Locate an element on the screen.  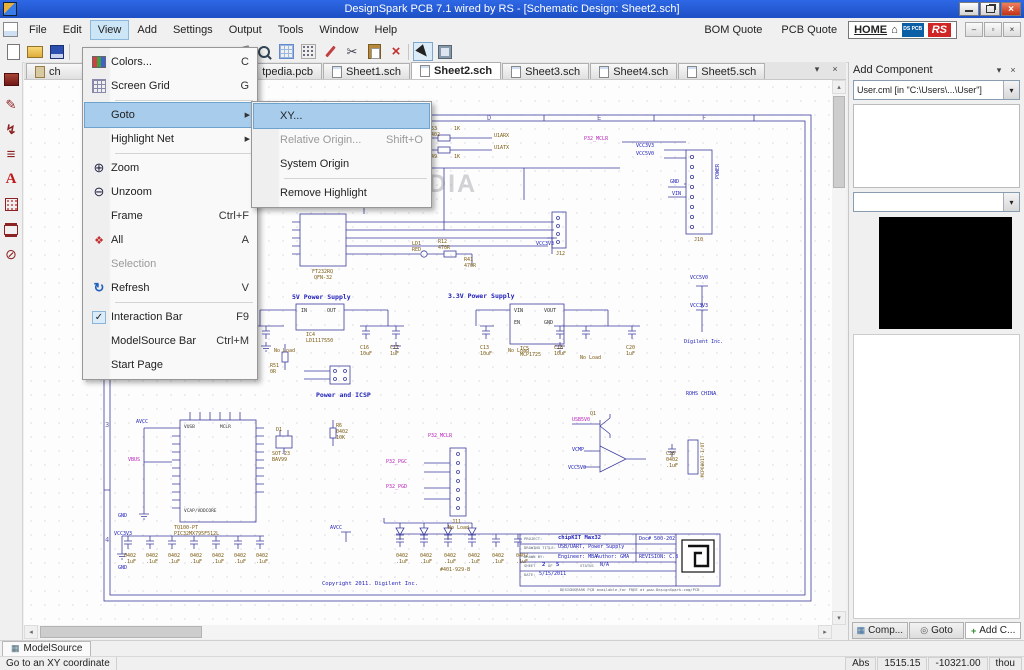
add-bus-tool-icon is located at coordinates (11, 129).